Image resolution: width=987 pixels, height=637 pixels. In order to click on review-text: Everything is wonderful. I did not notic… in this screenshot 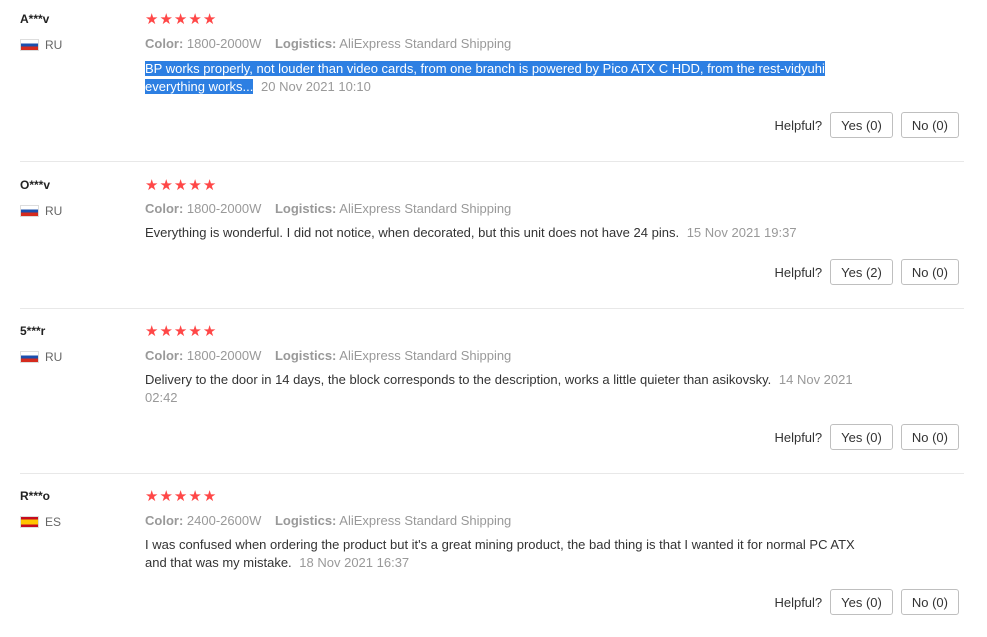, I will do `click(505, 233)`.